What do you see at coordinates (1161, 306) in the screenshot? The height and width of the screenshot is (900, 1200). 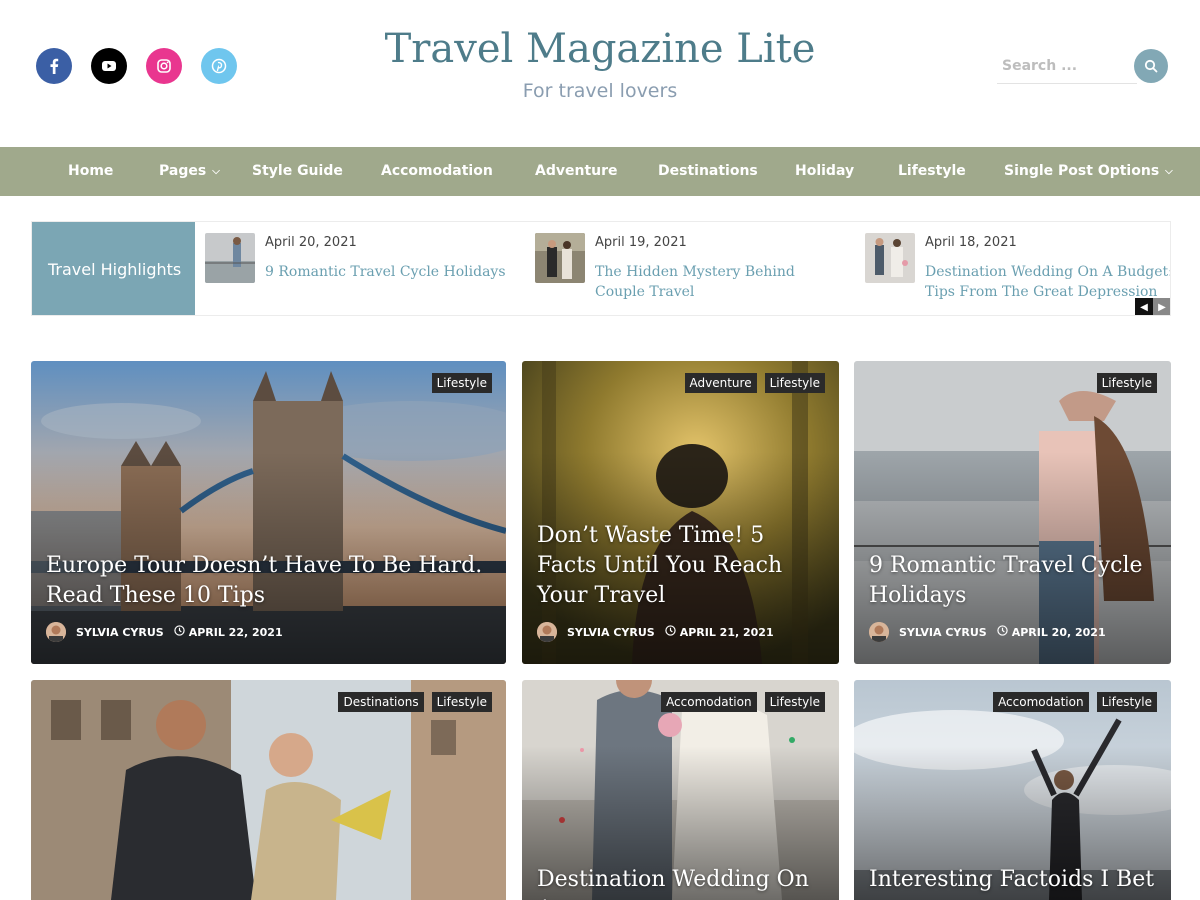 I see `next-arrow-icon: ▶` at bounding box center [1161, 306].